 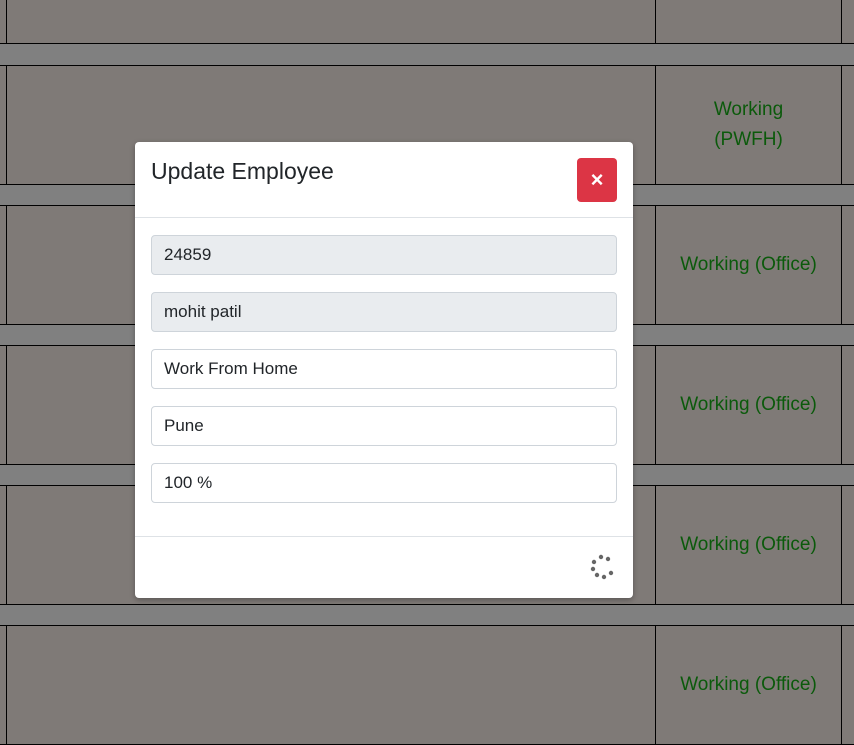 I want to click on percentage-field, so click(x=384, y=483).